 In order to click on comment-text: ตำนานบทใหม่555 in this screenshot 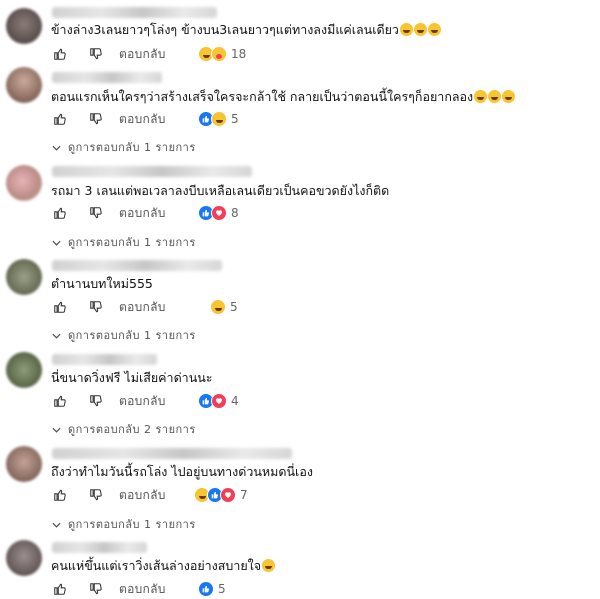, I will do `click(102, 283)`.